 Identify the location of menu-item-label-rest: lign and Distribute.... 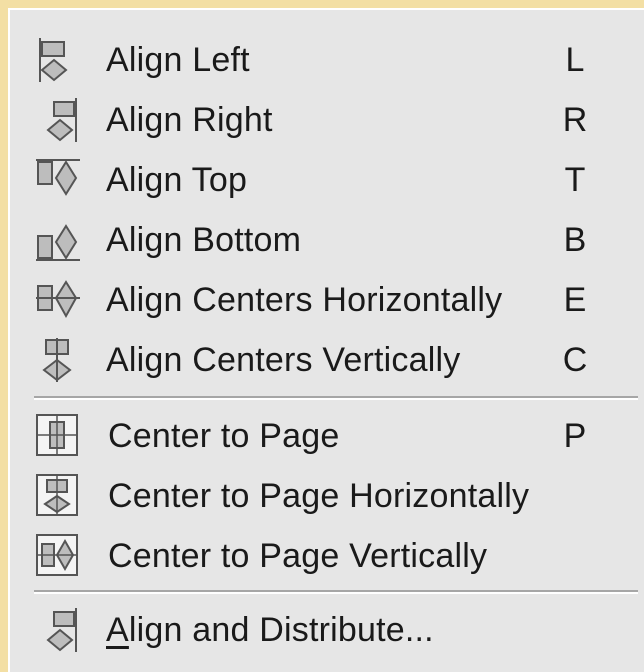
(281, 630).